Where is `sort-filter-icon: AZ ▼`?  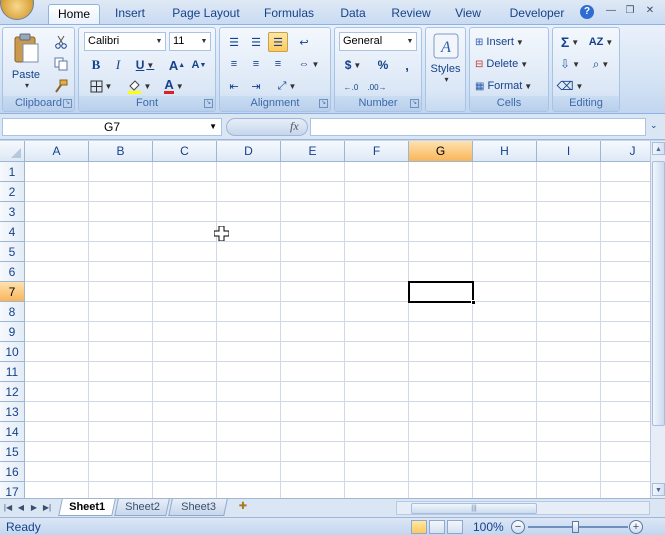 sort-filter-icon: AZ ▼ is located at coordinates (601, 42).